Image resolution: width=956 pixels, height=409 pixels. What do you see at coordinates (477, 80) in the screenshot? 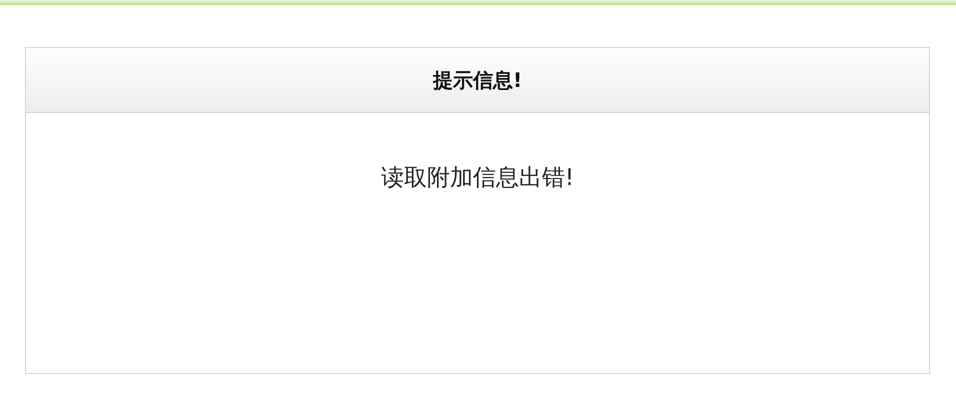
I see `dialog-title: 提示信息!` at bounding box center [477, 80].